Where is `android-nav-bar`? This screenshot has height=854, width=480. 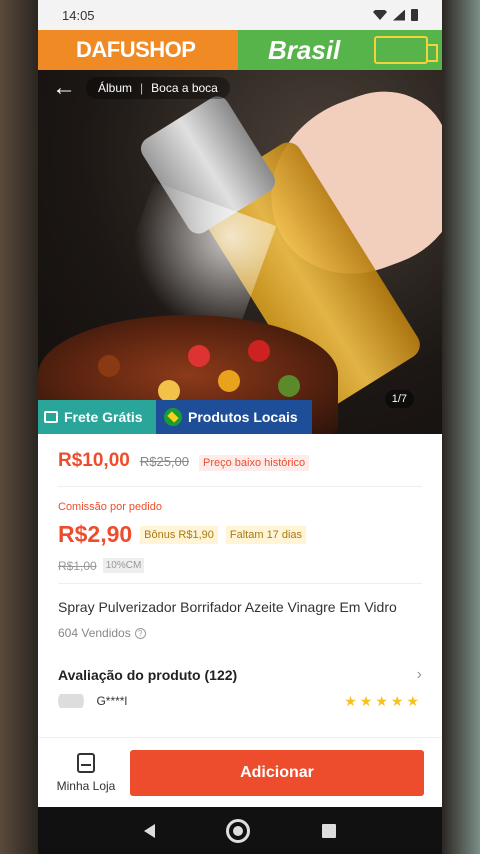
android-nav-bar is located at coordinates (240, 830).